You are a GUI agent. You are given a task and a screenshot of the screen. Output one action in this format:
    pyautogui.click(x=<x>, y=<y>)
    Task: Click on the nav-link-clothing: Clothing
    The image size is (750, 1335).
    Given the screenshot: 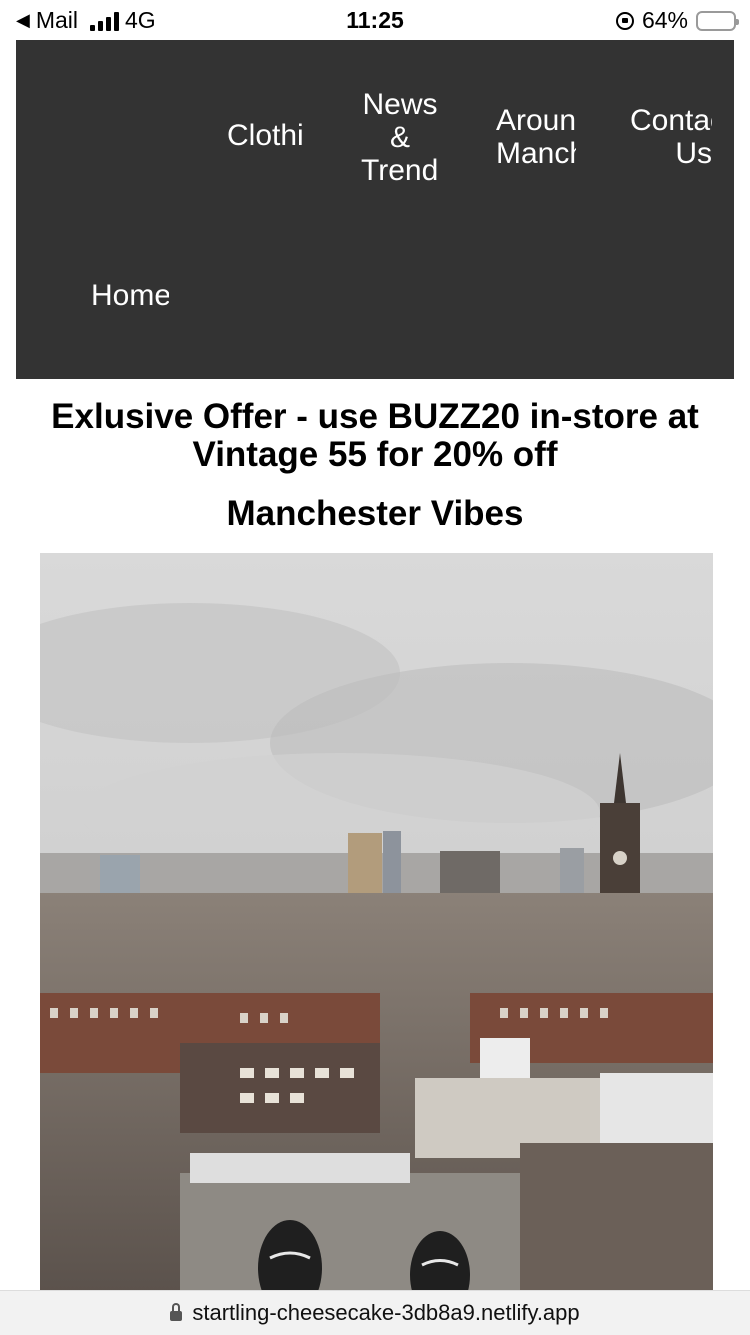 What is the action you would take?
    pyautogui.click(x=266, y=135)
    